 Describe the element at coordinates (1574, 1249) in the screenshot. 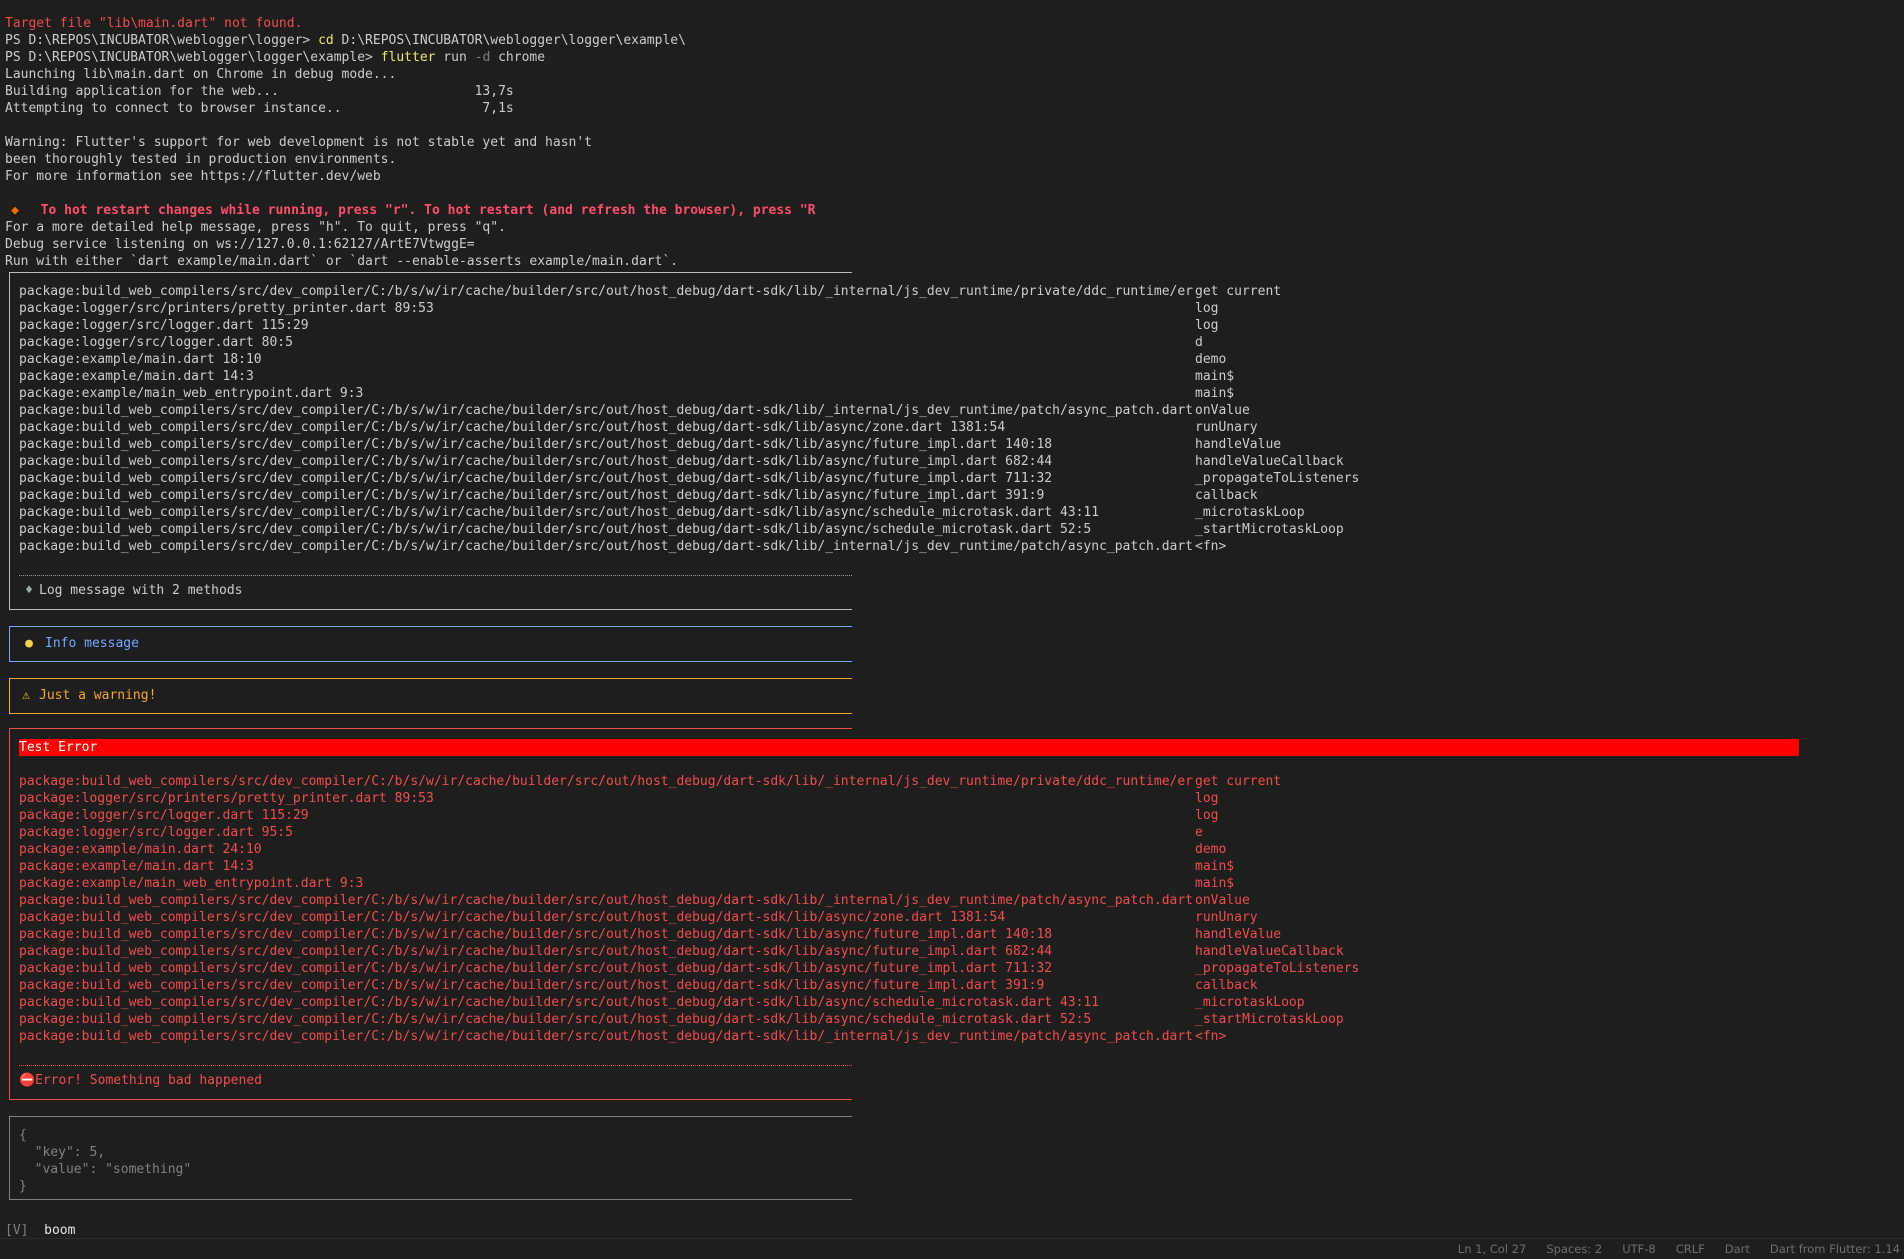

I see `status-indentation: Spaces: 2` at that location.